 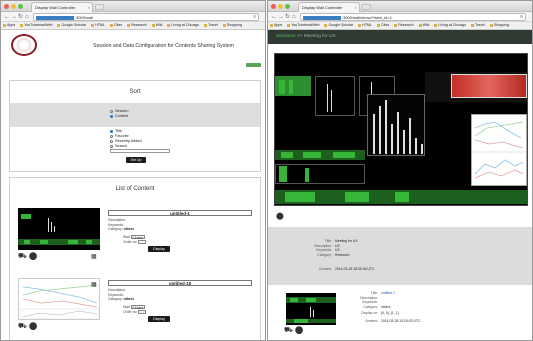 What do you see at coordinates (285, 36) in the screenshot?
I see `breadcrumb-sessions-link: Sessions` at bounding box center [285, 36].